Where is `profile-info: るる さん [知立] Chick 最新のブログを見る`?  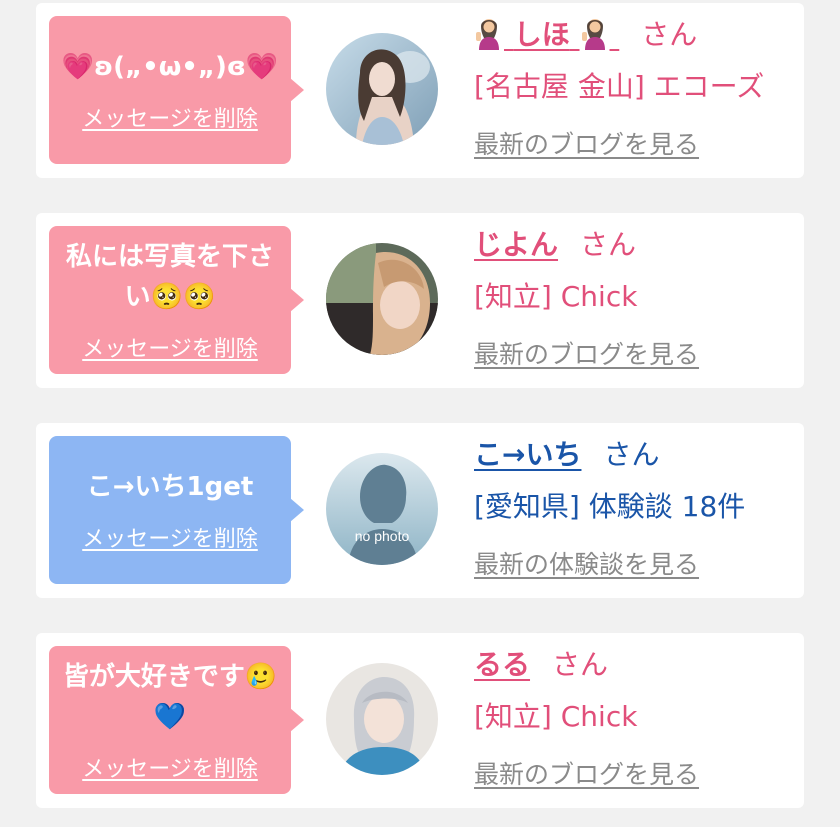
profile-info: るる さん [知立] Chick 最新のブログを見る is located at coordinates (634, 717).